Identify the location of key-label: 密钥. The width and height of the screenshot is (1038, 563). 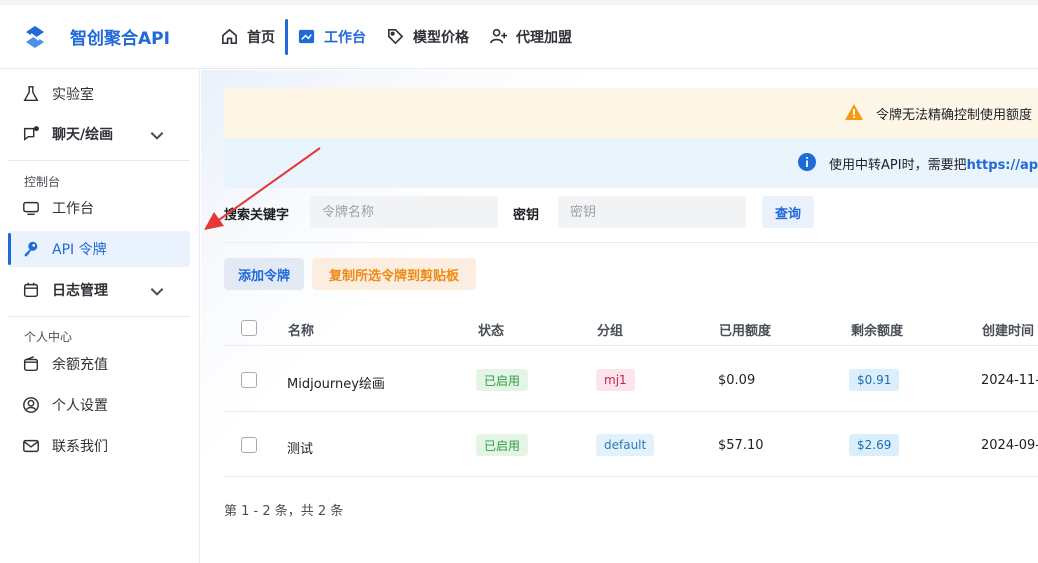
(526, 215).